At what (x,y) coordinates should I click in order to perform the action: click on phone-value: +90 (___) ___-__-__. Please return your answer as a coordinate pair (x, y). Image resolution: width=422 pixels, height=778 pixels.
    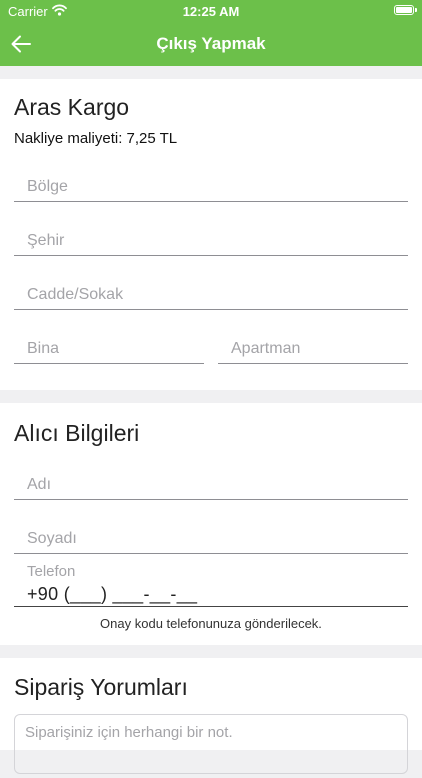
    Looking at the image, I should click on (112, 594).